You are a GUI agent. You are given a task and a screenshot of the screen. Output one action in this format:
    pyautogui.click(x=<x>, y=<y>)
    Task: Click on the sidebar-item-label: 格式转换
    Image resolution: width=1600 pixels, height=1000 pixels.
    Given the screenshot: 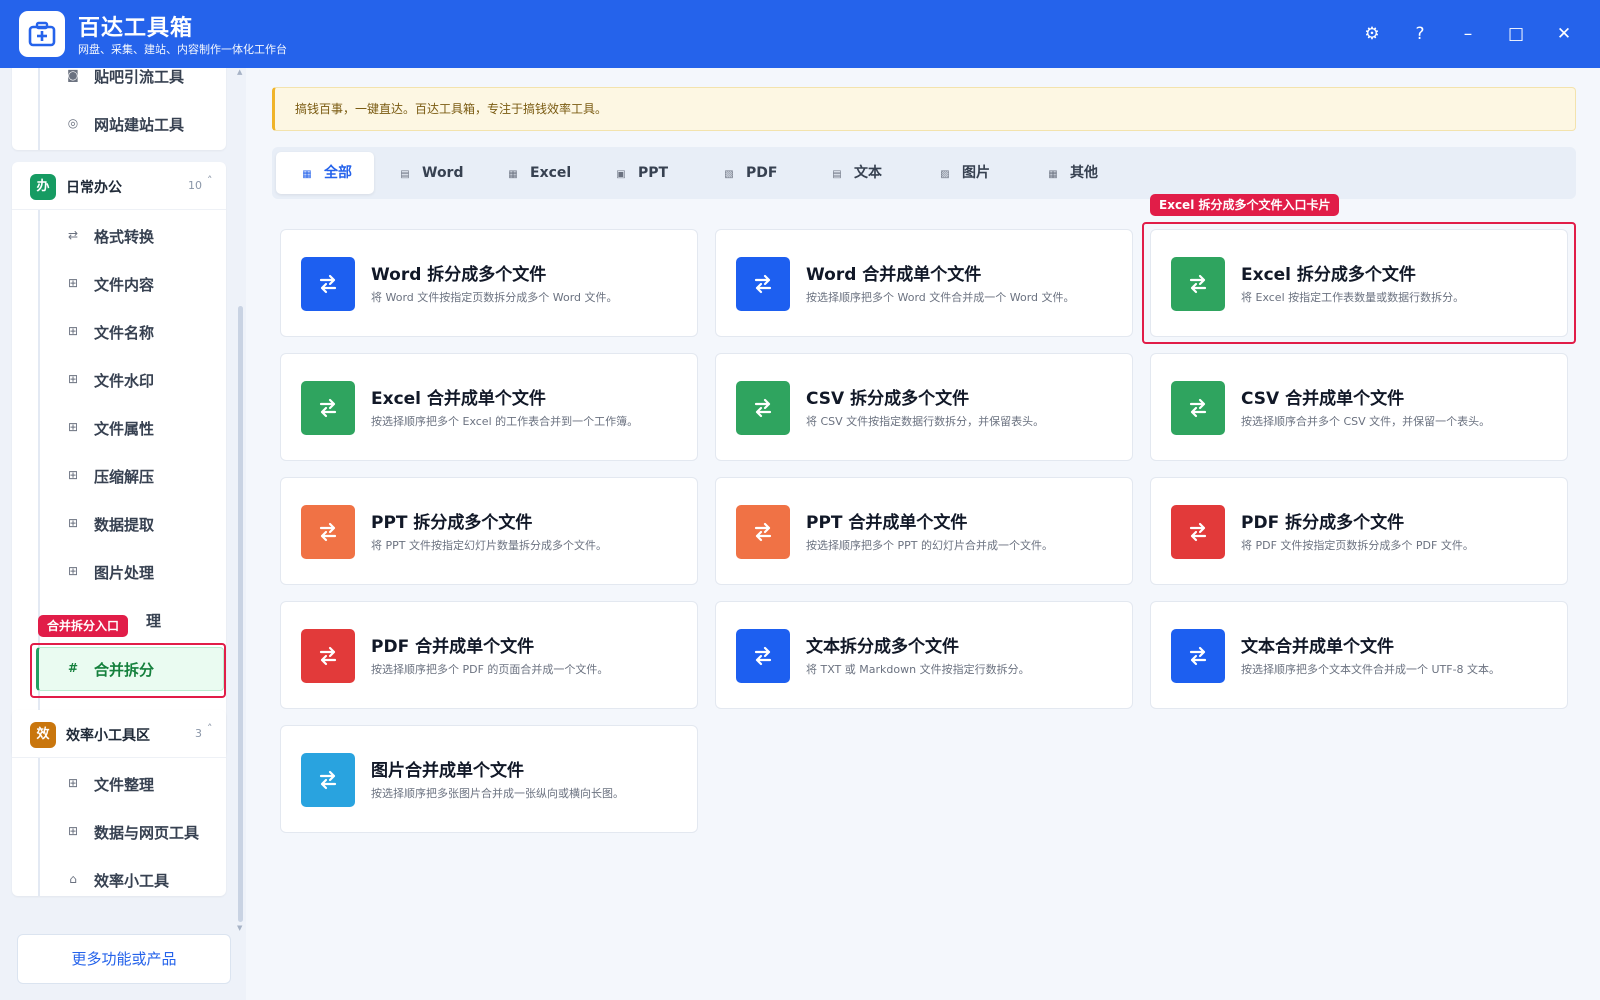 What is the action you would take?
    pyautogui.click(x=124, y=237)
    